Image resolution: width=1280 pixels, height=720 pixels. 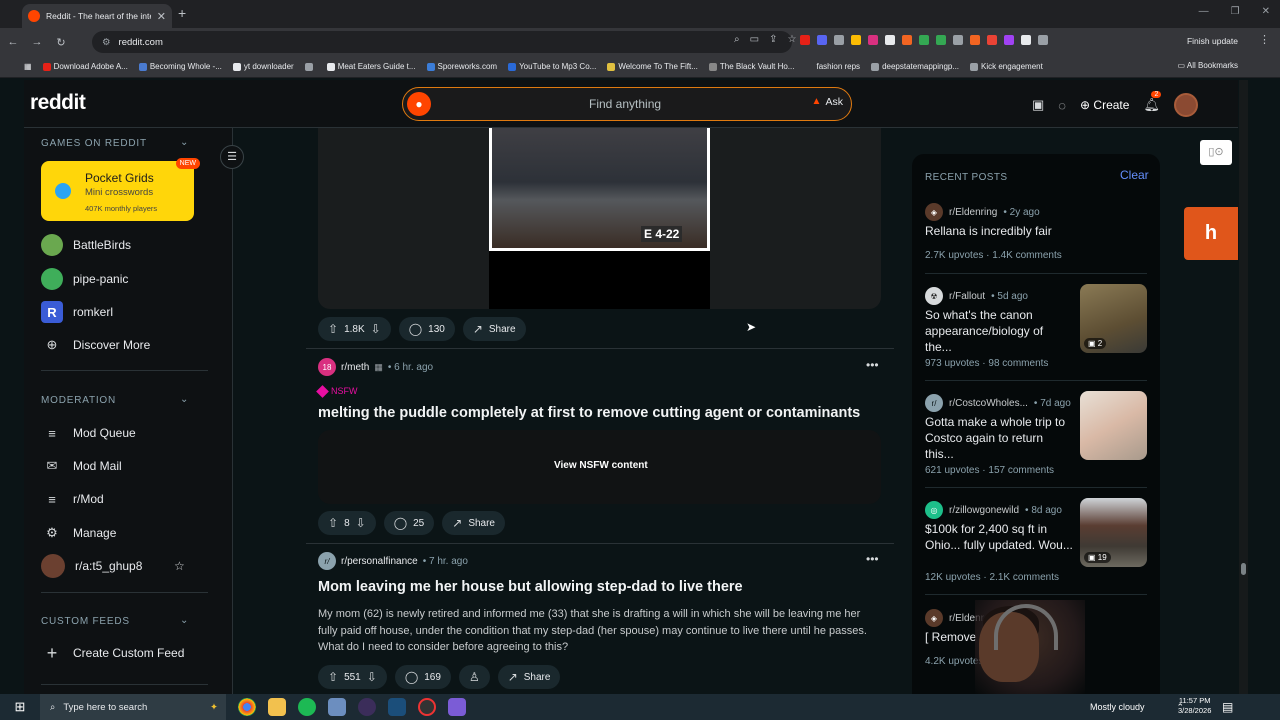 I want to click on sidebar-item-discover-more: ⊕ Discover More, so click(x=96, y=345).